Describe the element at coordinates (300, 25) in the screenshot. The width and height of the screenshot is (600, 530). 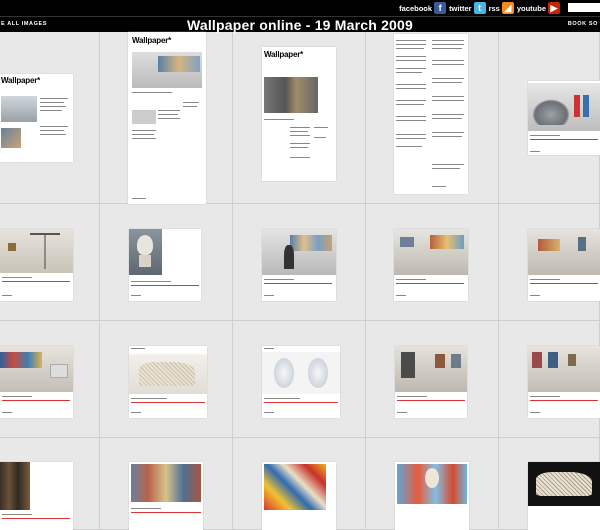
I see `page-title: Wallpaper online - 19 March 2009` at that location.